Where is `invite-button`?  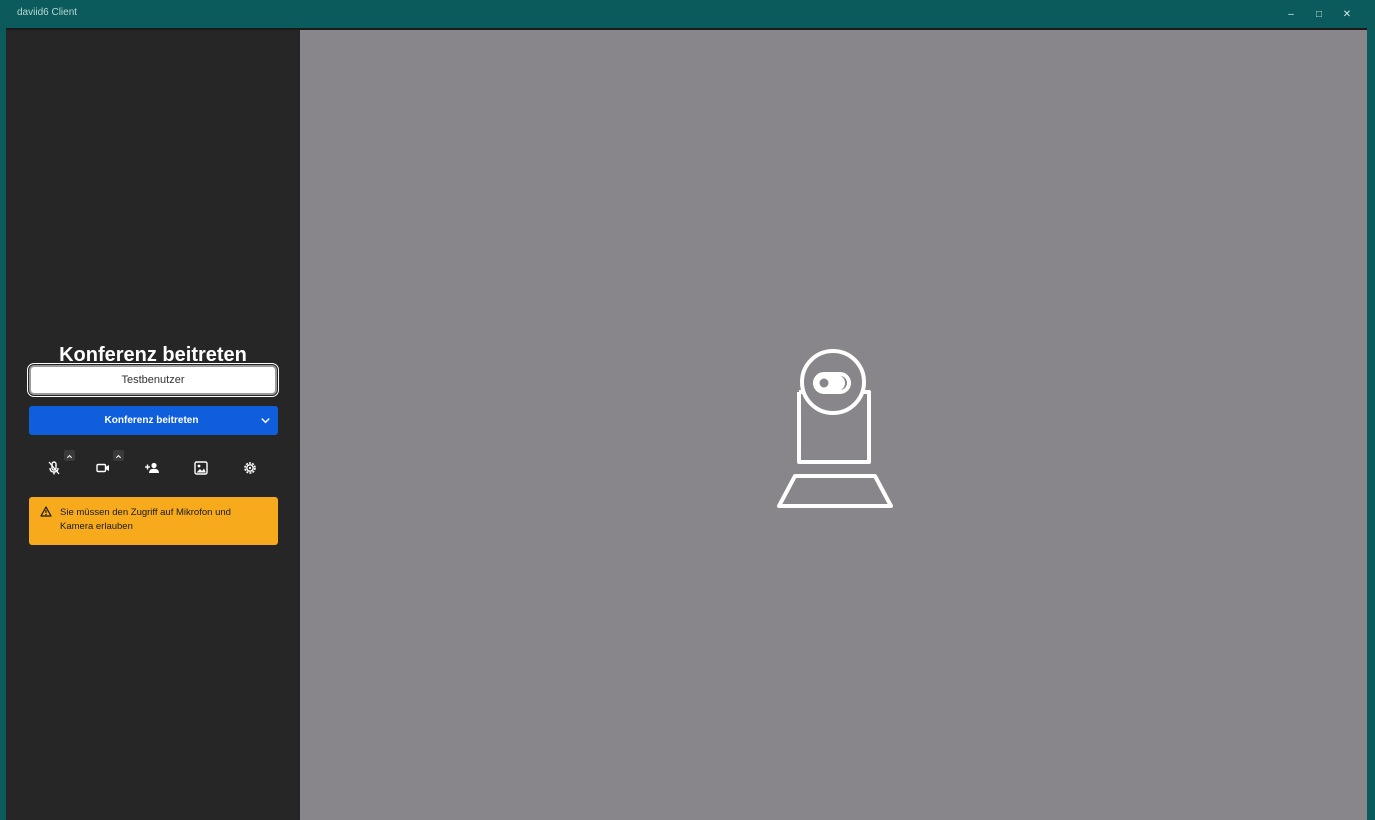 invite-button is located at coordinates (152, 470).